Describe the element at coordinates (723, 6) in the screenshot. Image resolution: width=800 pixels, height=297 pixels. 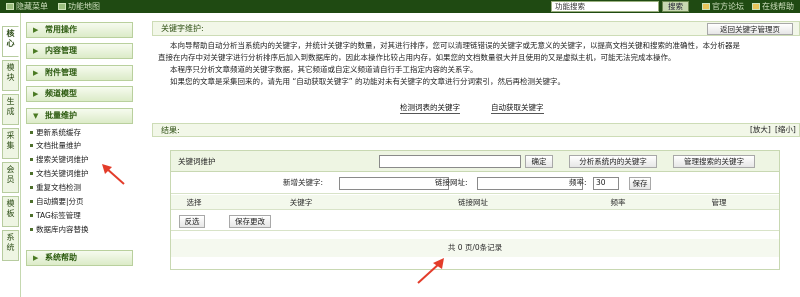
I see `forum-link: 官方论坛` at that location.